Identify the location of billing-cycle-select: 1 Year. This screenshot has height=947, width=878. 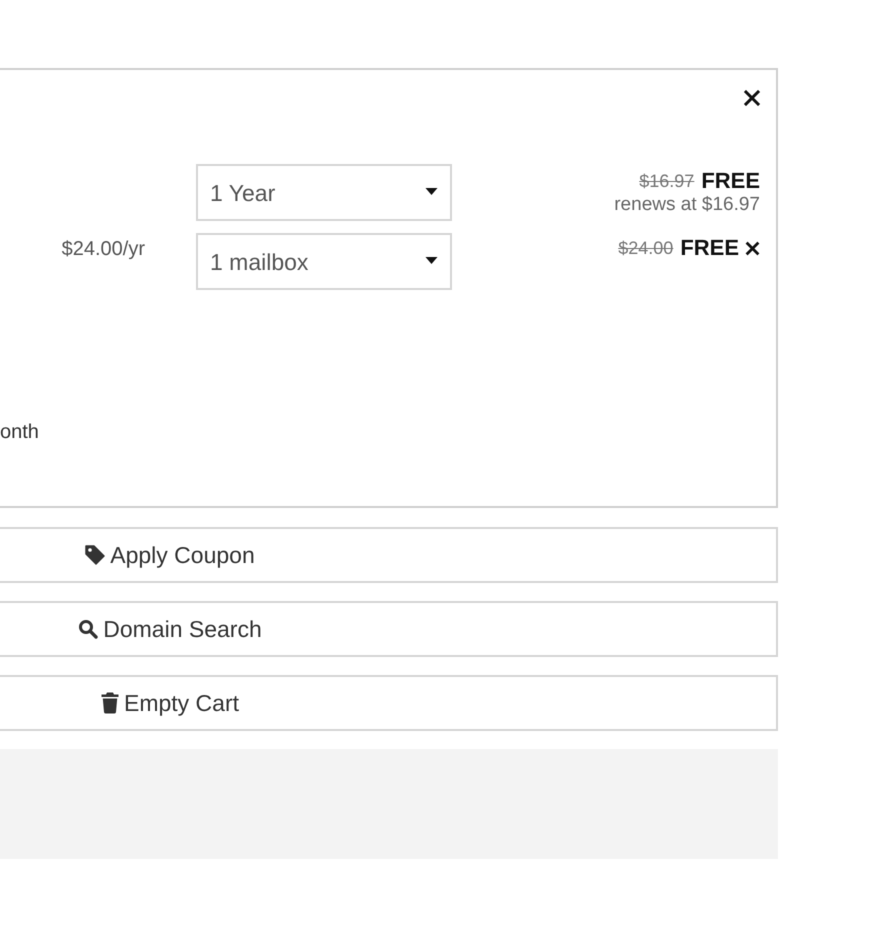
(324, 192).